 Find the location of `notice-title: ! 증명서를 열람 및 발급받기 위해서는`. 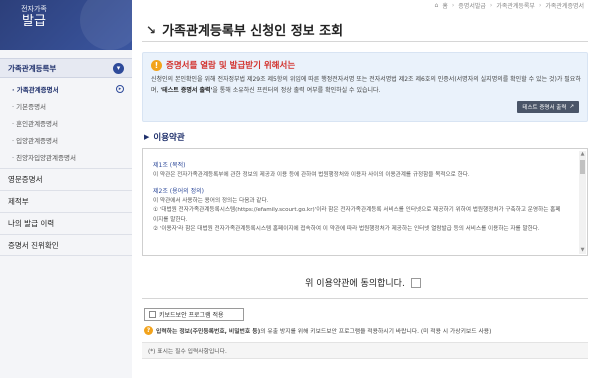

notice-title: ! 증명서를 열람 및 발급받기 위해서는 is located at coordinates (223, 65).